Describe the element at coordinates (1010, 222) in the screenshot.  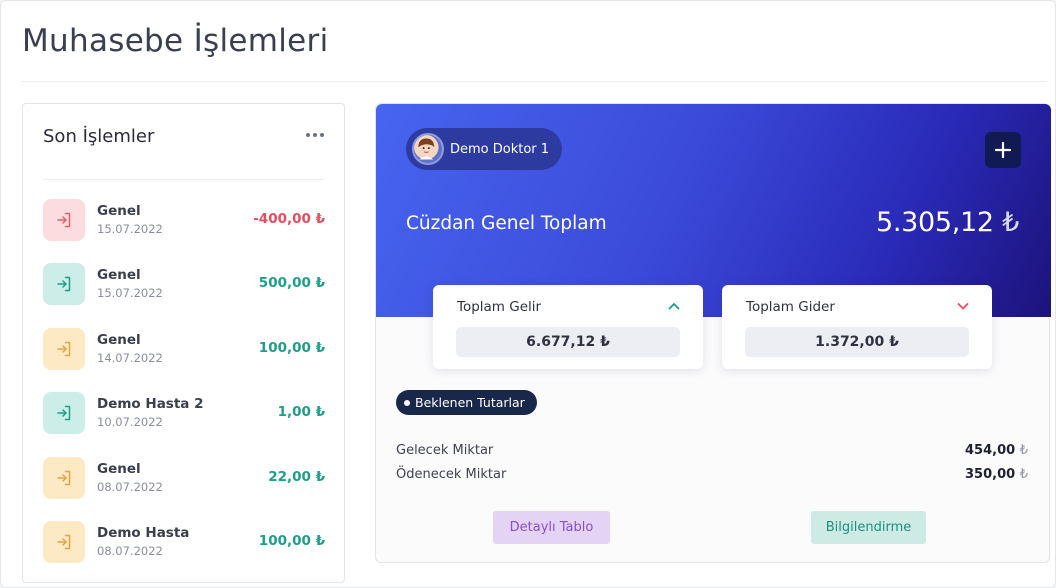
I see `wallet-currency: ₺` at that location.